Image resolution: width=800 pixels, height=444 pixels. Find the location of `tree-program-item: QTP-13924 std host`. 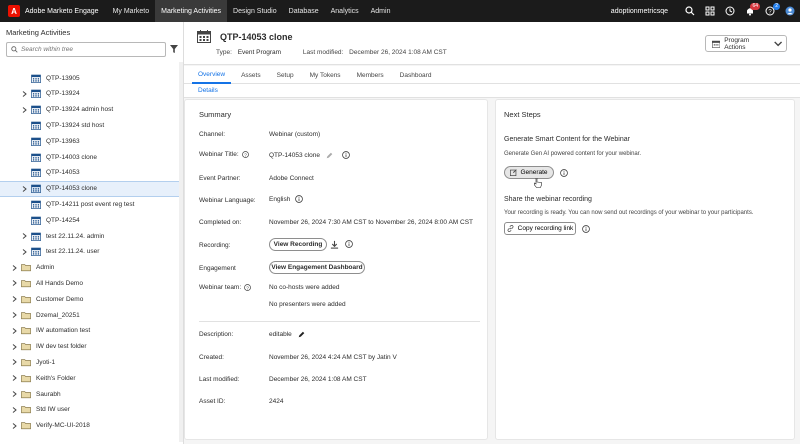

tree-program-item: QTP-13924 std host is located at coordinates (91, 125).